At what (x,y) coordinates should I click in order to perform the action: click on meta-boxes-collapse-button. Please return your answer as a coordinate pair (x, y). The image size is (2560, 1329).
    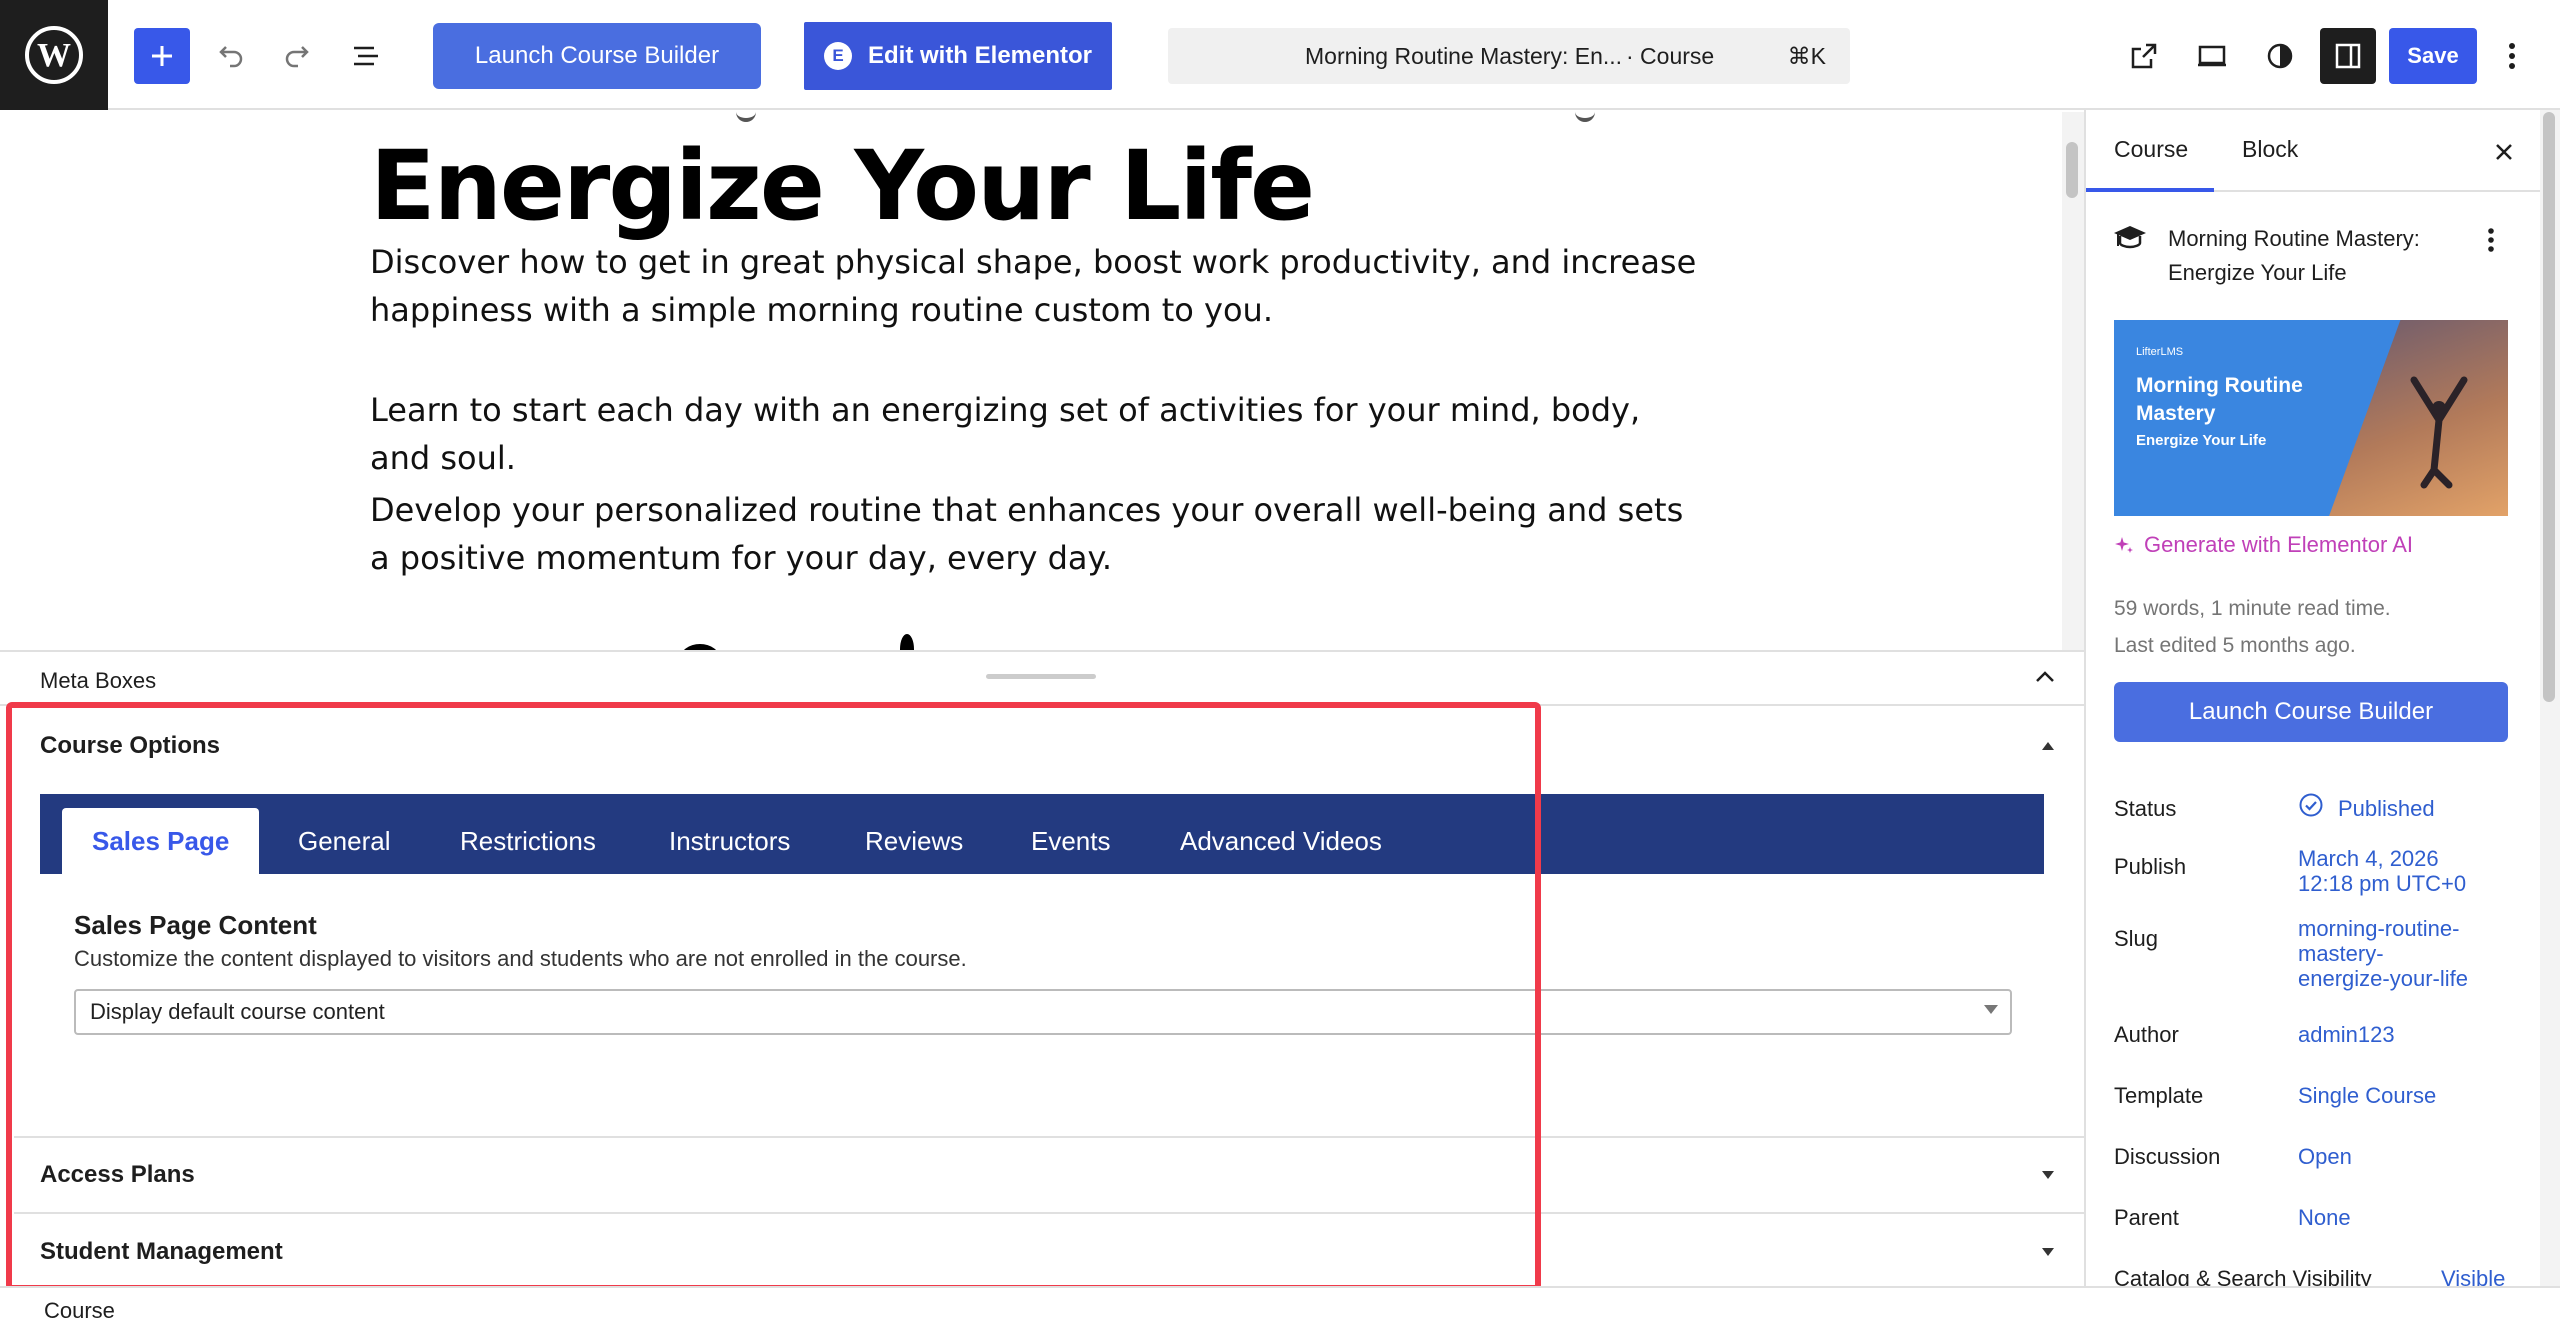
    Looking at the image, I should click on (2045, 677).